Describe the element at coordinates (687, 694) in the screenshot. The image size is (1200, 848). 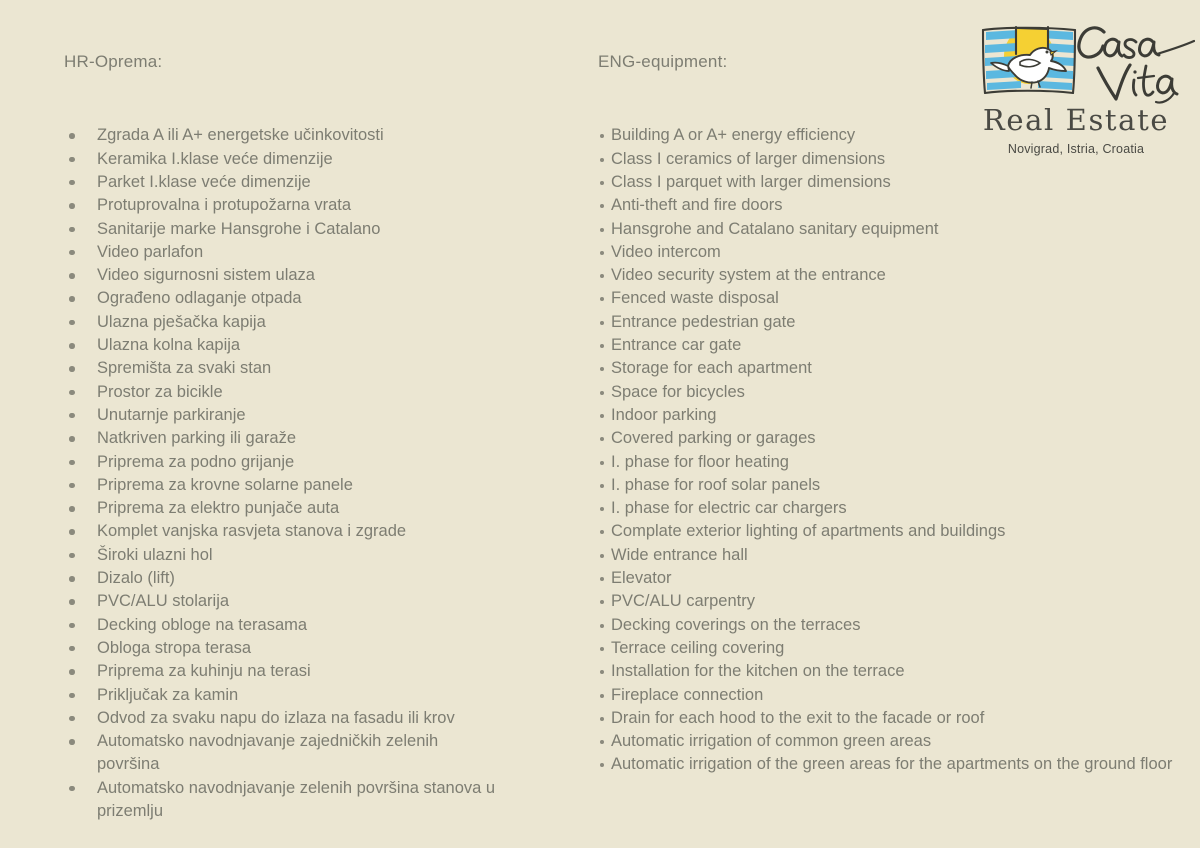
I see `list-item-label: Fireplace connection` at that location.